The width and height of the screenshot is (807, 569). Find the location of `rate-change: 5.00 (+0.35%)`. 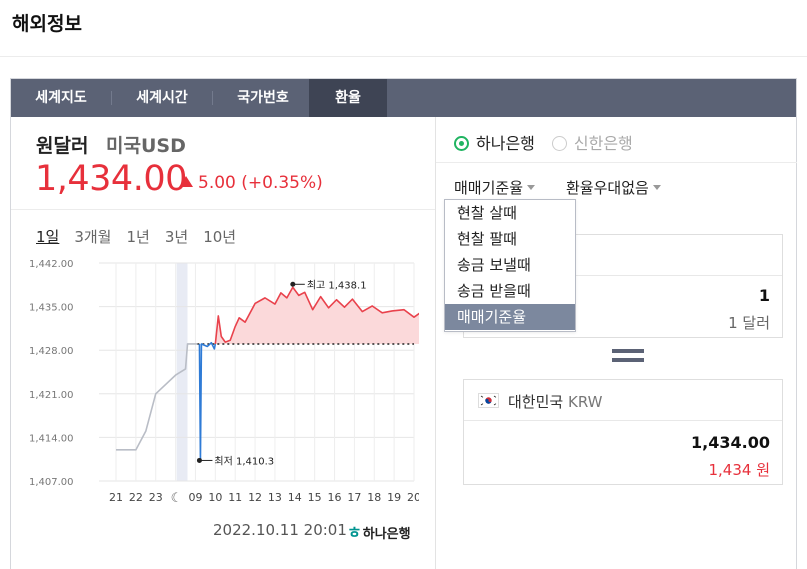

rate-change: 5.00 (+0.35%) is located at coordinates (251, 183).